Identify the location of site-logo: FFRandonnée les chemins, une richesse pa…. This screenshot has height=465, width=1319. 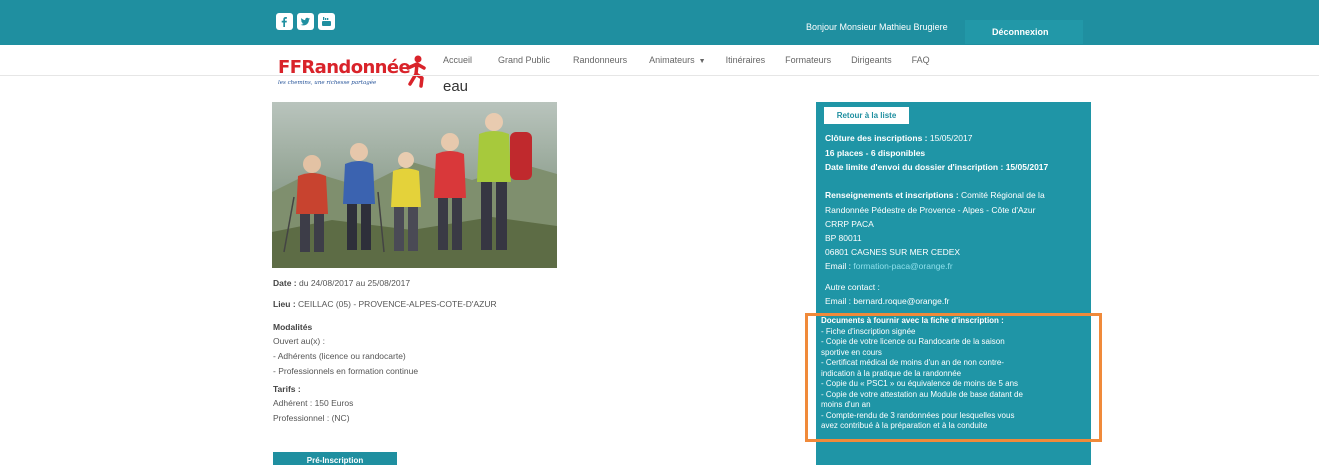
(358, 74).